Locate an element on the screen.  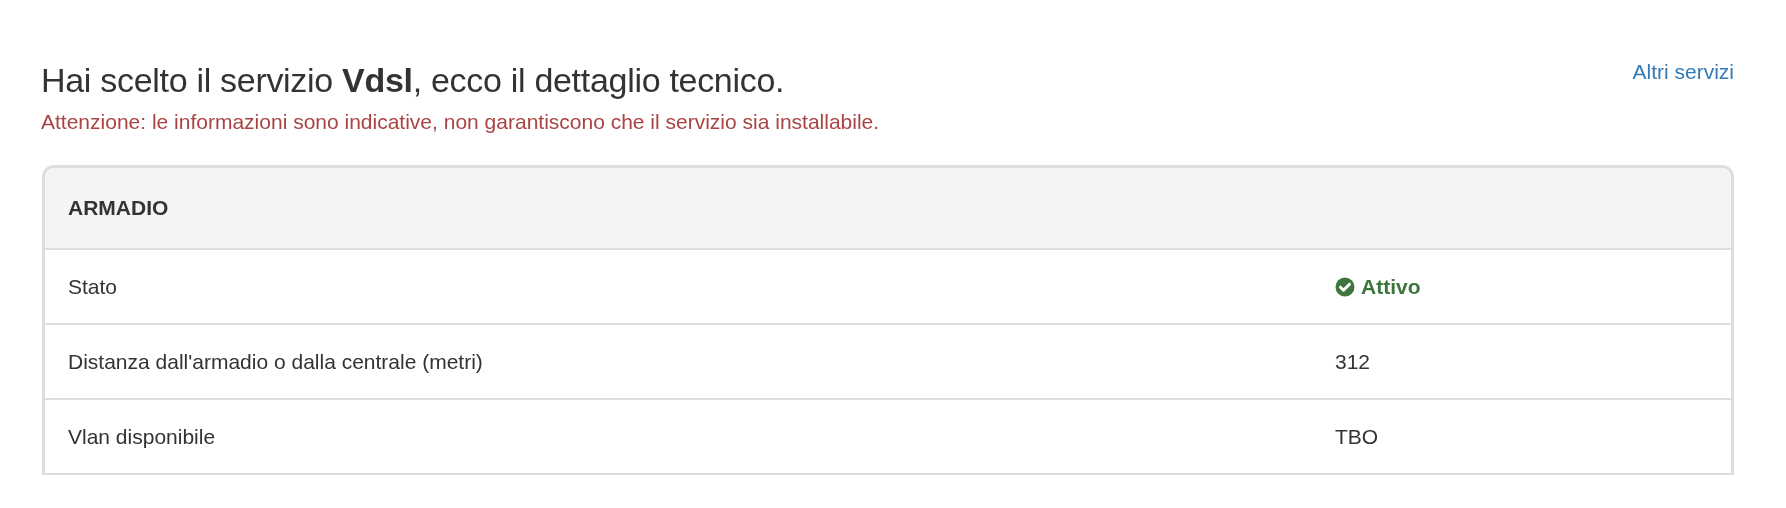
row-value: TBO is located at coordinates (1357, 436).